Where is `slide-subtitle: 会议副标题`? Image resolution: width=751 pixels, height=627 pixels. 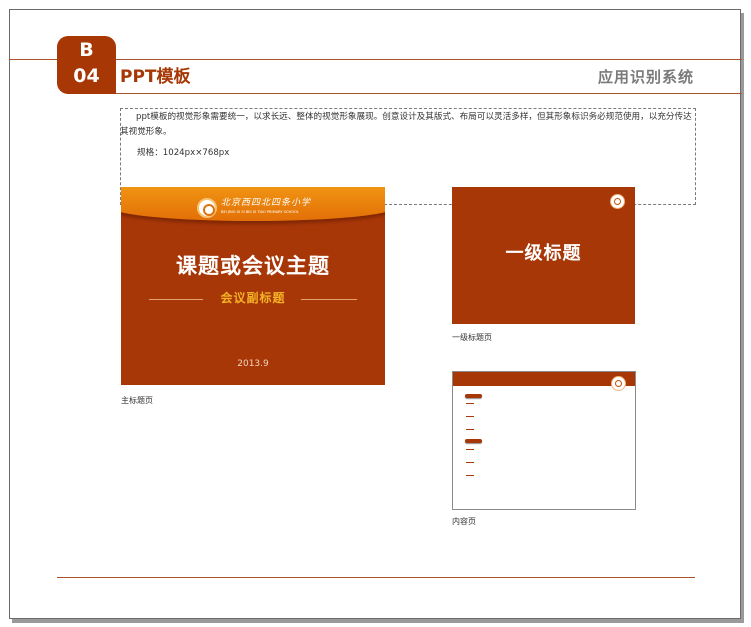 slide-subtitle: 会议副标题 is located at coordinates (253, 298).